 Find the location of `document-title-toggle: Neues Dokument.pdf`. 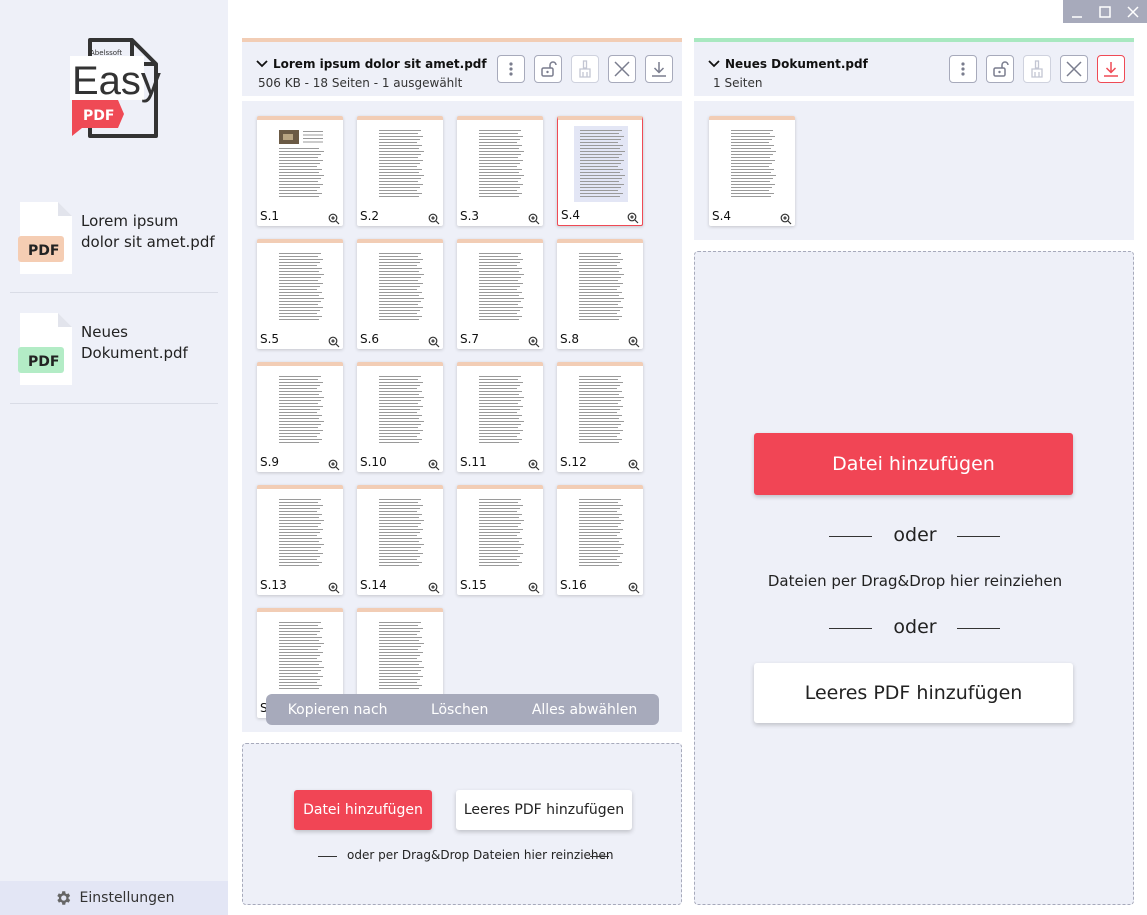

document-title-toggle: Neues Dokument.pdf is located at coordinates (788, 64).